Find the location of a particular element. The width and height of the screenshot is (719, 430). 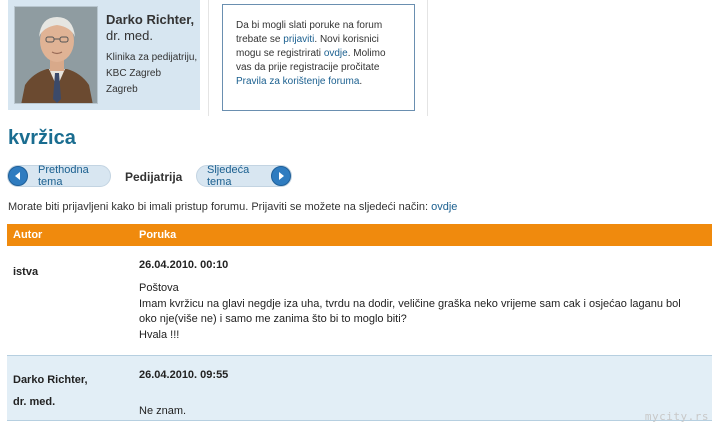

table-header: Autor Poruka is located at coordinates (359, 235).